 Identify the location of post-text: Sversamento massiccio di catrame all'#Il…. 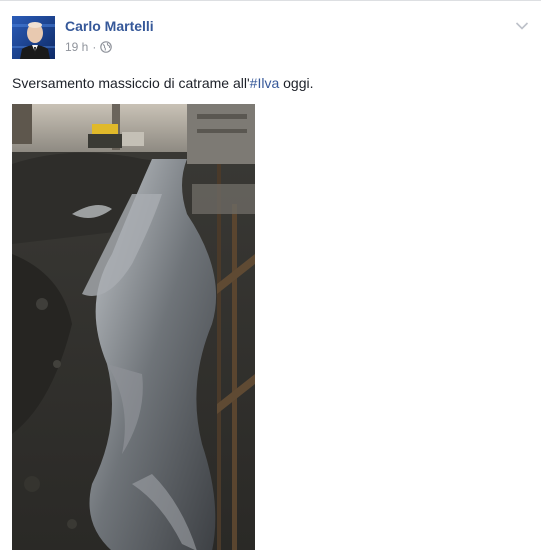
(162, 83).